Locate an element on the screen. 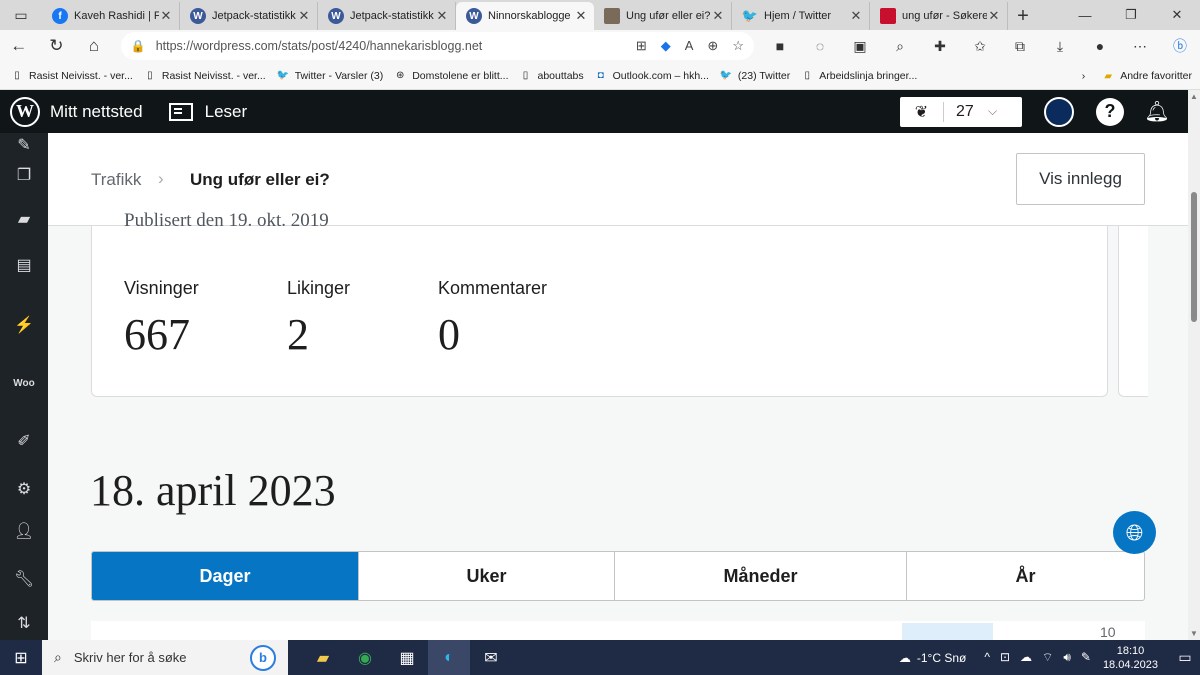  downloads-icon: ⤓ is located at coordinates (1060, 46).